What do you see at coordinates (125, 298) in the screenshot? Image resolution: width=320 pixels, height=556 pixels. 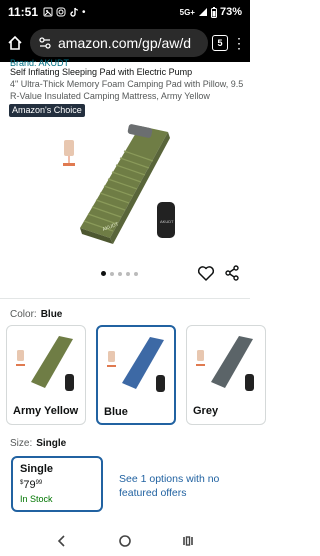 I see `section-divider` at bounding box center [125, 298].